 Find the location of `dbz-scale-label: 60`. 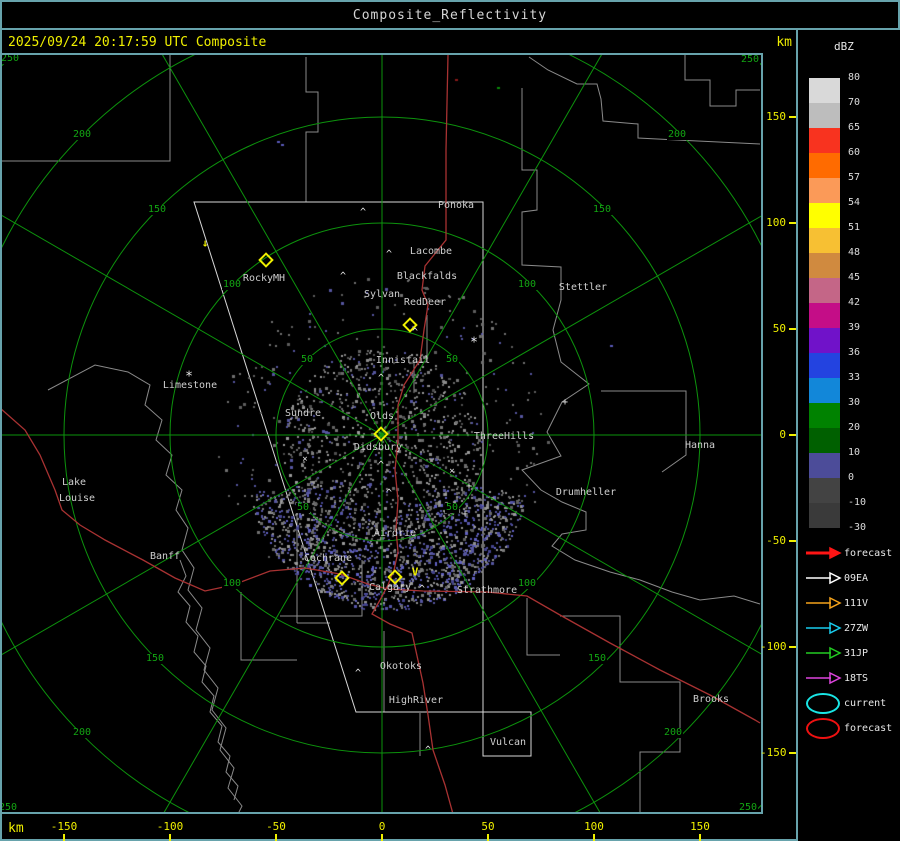

dbz-scale-label: 60 is located at coordinates (854, 152).